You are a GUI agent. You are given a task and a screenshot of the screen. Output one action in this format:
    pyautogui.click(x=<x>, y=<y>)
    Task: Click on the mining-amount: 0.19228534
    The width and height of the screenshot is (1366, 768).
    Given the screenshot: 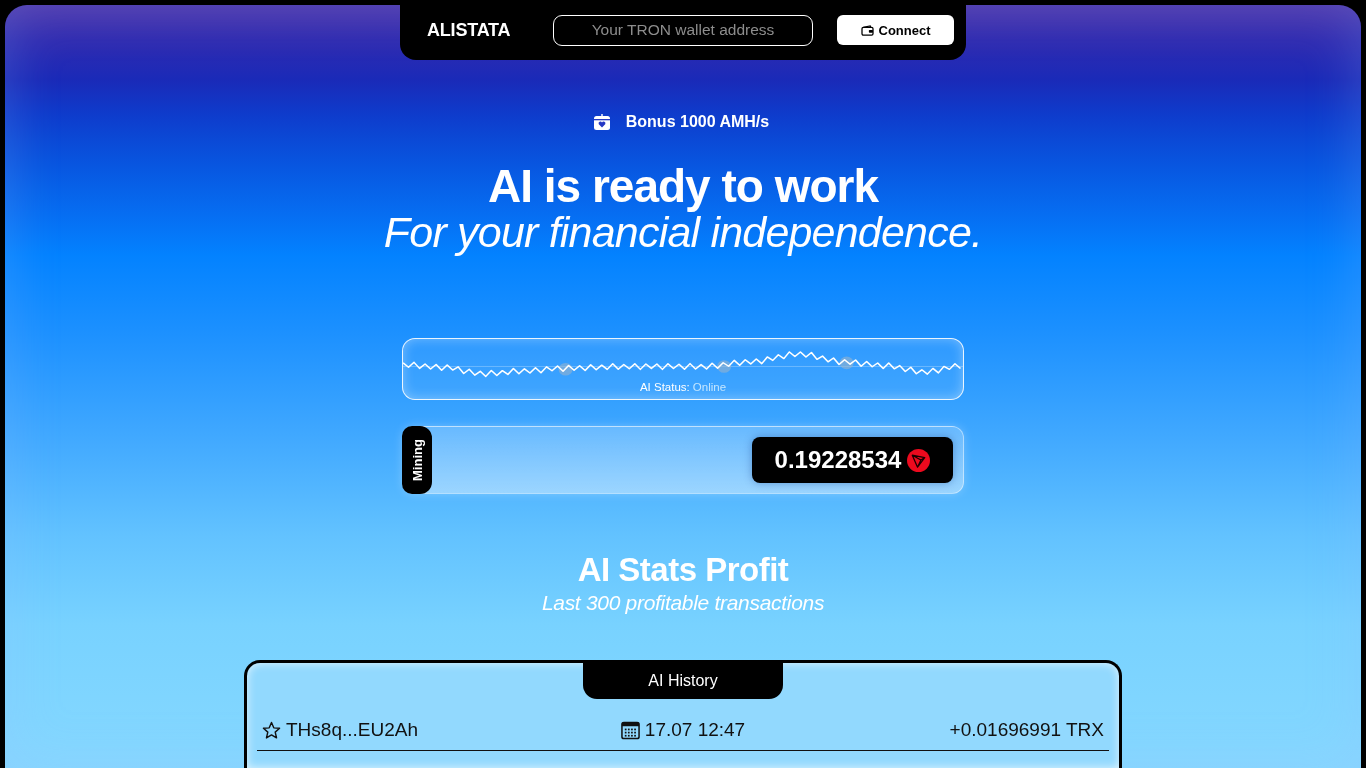 What is the action you would take?
    pyautogui.click(x=838, y=460)
    